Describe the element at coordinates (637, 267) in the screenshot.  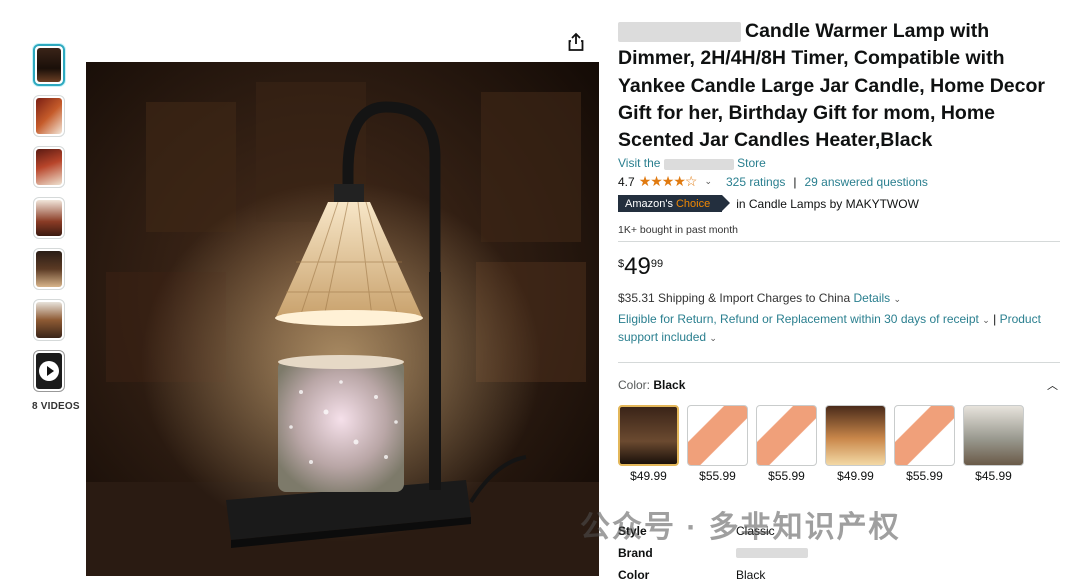
I see `price-whole: 49` at that location.